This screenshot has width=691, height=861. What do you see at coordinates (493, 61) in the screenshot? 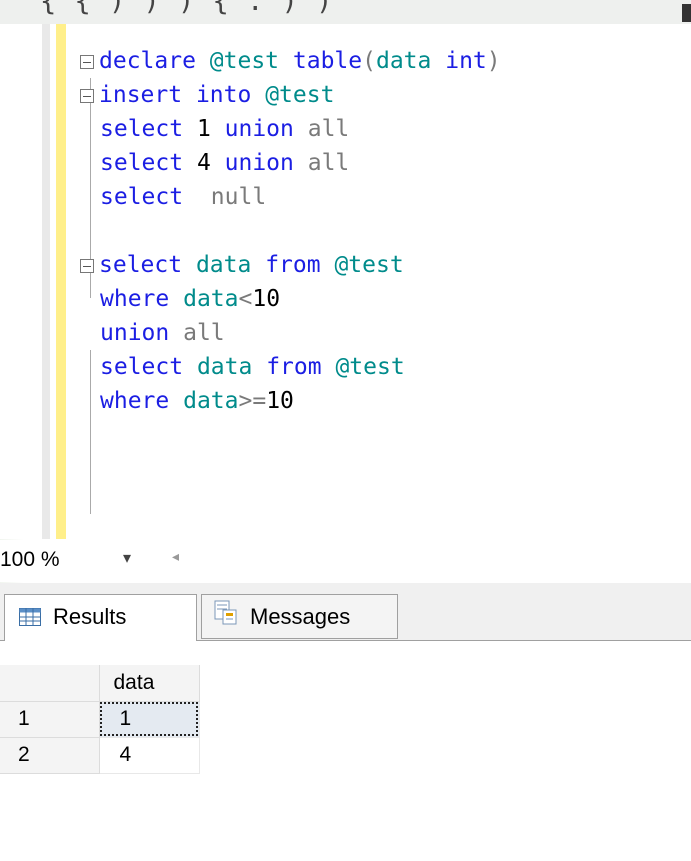
I see `code-token: )` at bounding box center [493, 61].